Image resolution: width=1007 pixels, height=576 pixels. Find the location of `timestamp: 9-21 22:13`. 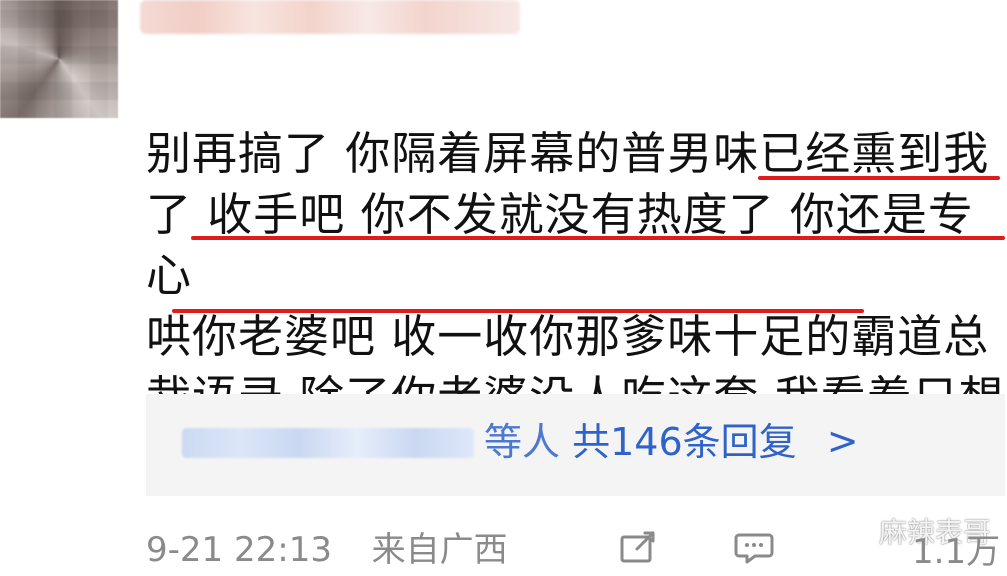

timestamp: 9-21 22:13 is located at coordinates (239, 550).